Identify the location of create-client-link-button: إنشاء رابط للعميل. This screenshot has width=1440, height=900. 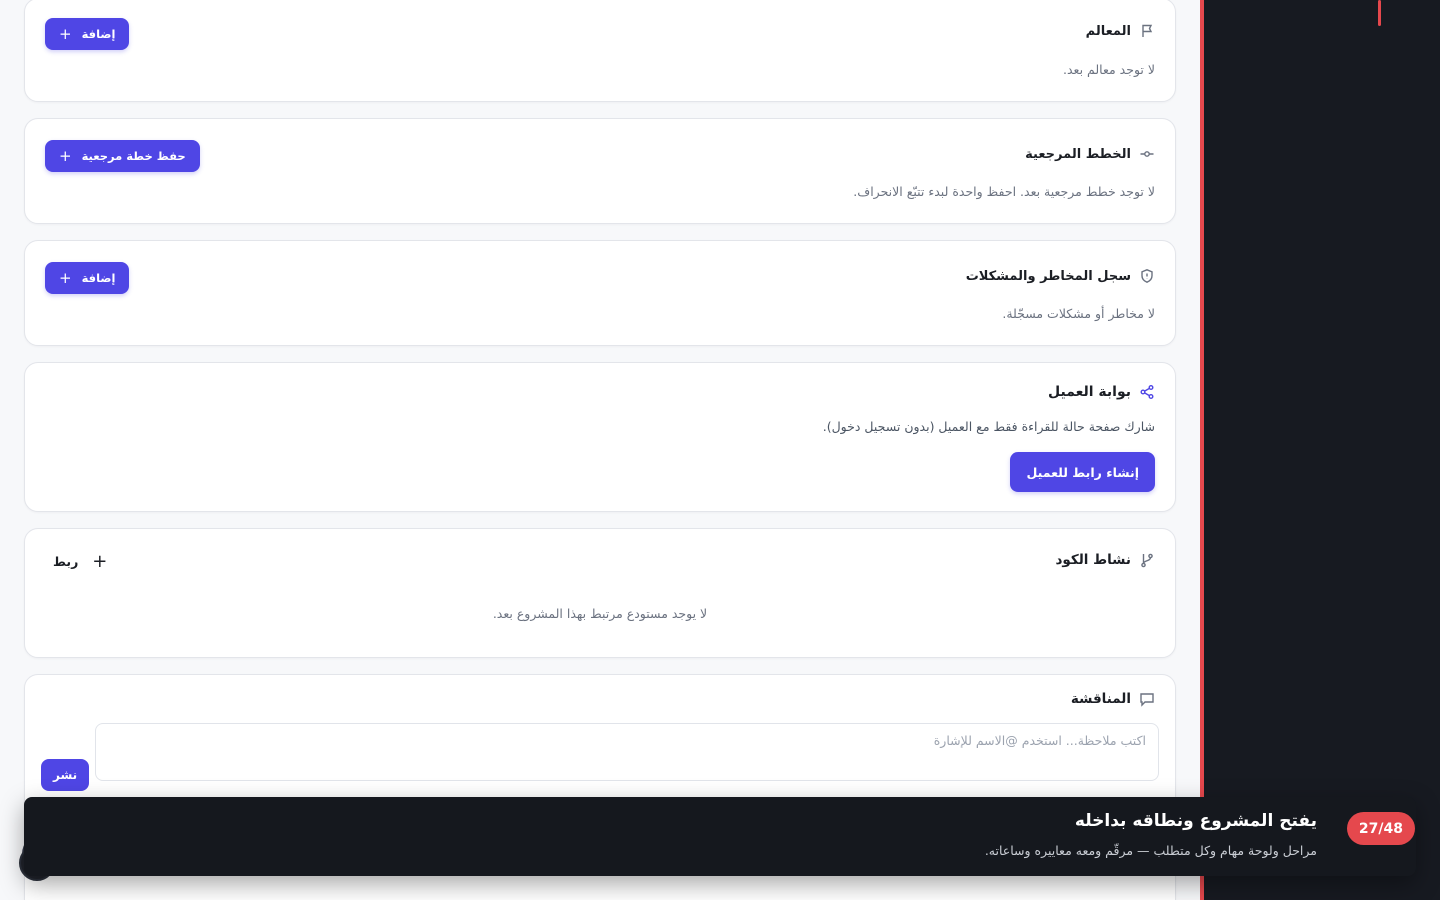
(1082, 472).